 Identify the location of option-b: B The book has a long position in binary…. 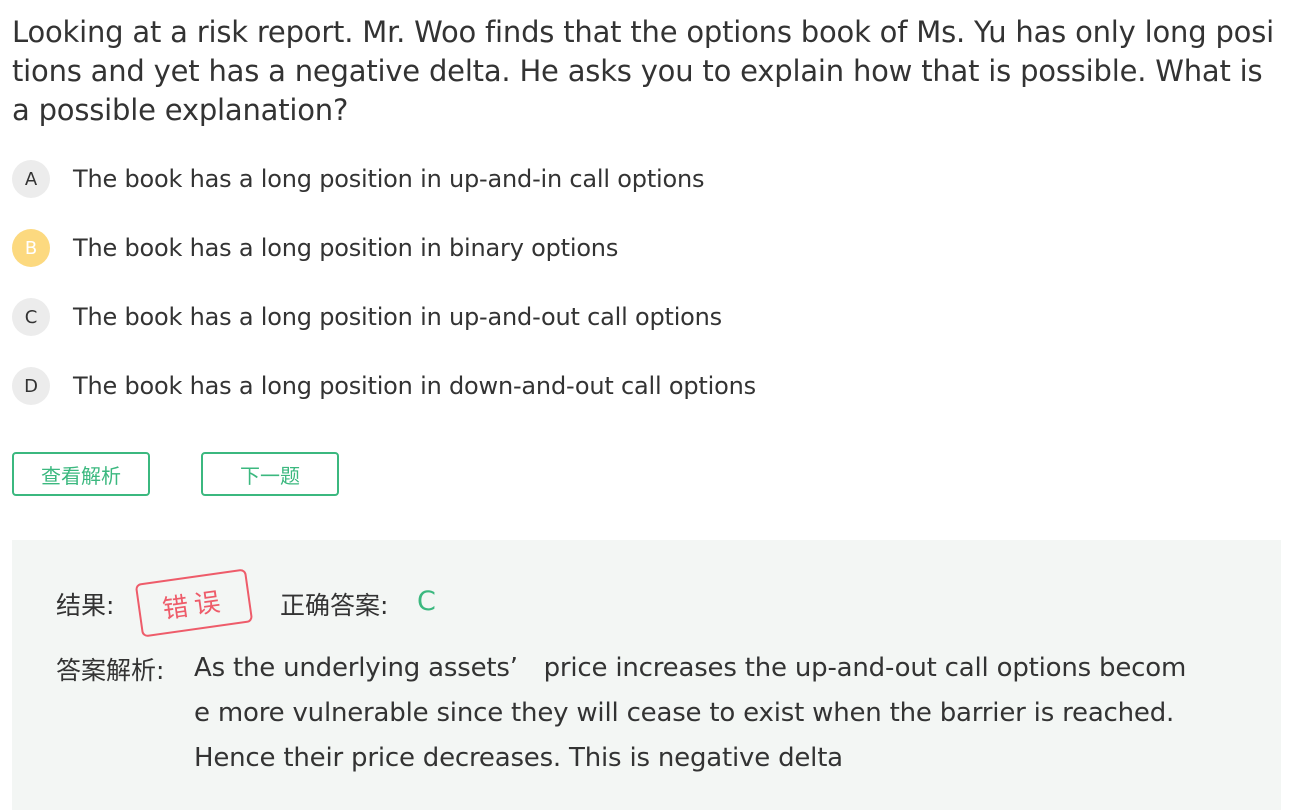
(647, 248).